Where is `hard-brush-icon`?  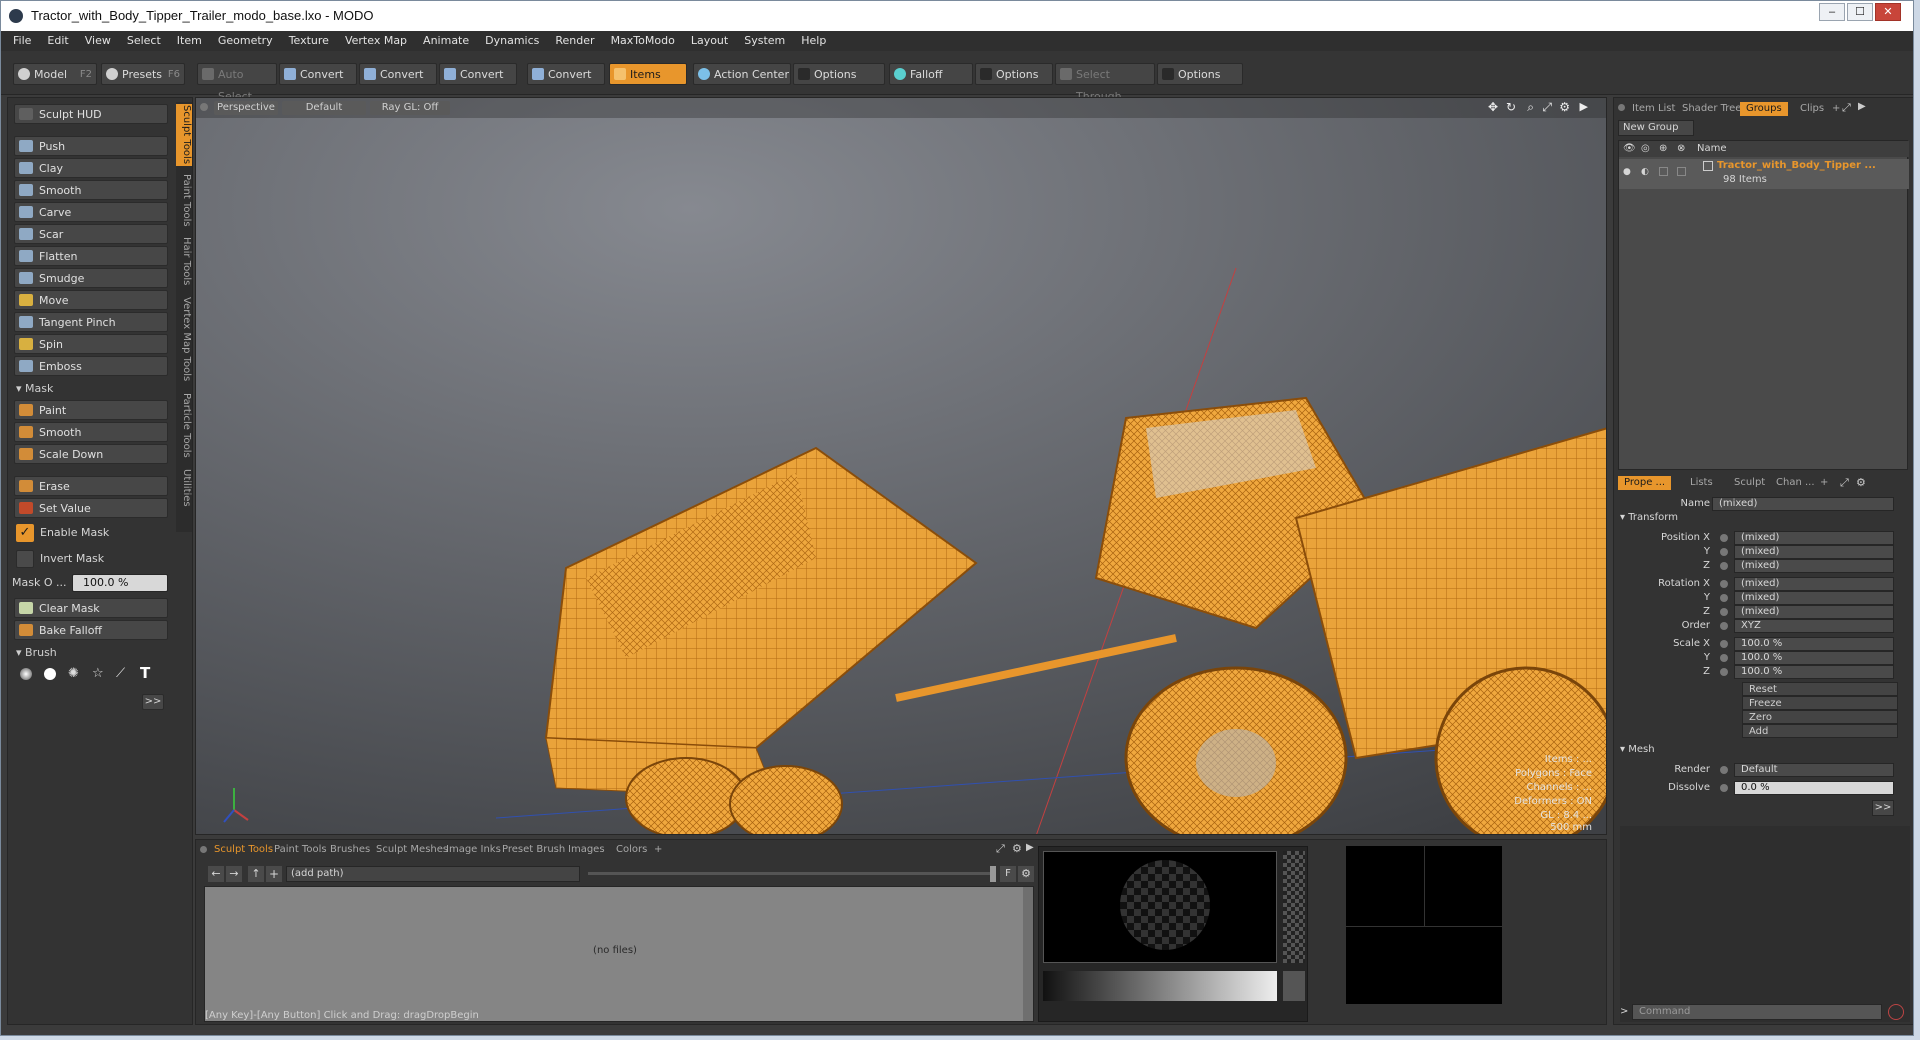
hard-brush-icon is located at coordinates (50, 674).